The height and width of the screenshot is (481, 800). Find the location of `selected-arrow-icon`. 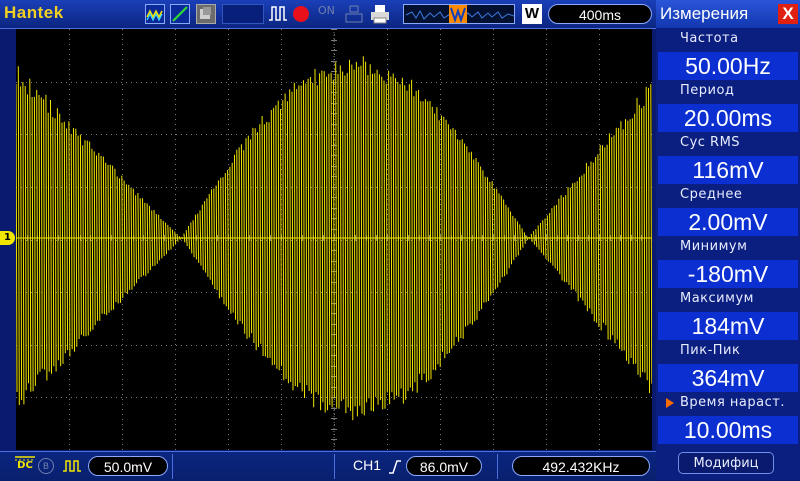

selected-arrow-icon is located at coordinates (670, 403).